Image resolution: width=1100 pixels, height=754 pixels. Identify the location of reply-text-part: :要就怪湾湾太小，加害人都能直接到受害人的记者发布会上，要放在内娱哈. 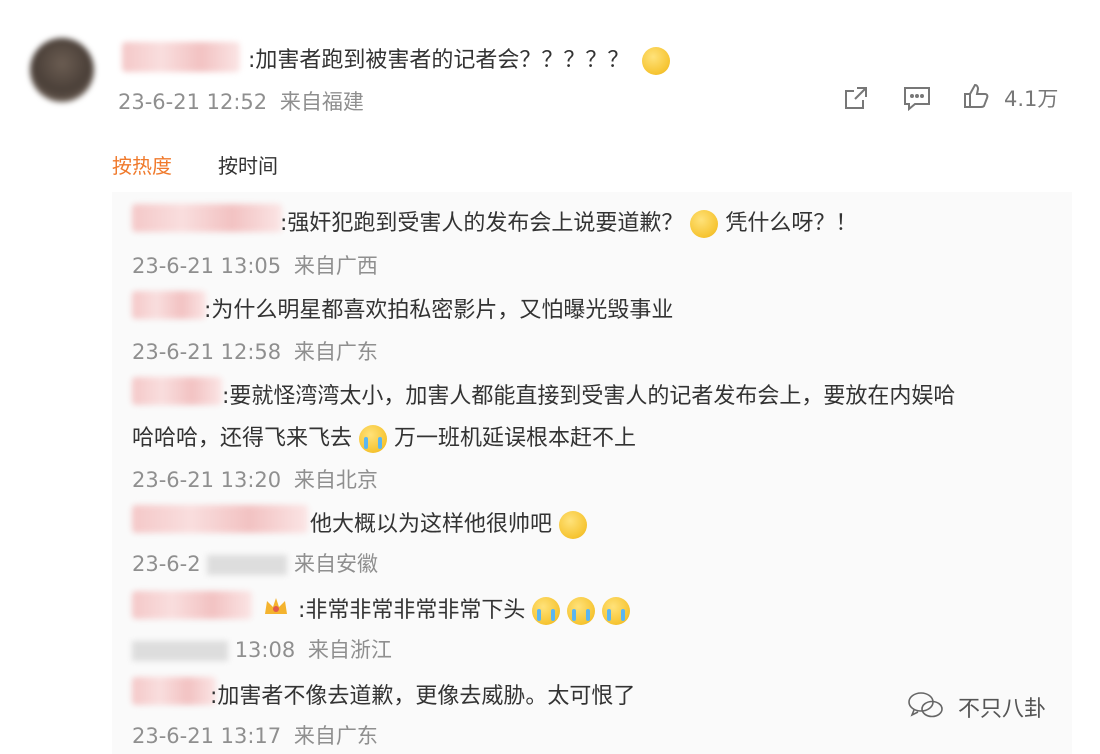
(589, 396).